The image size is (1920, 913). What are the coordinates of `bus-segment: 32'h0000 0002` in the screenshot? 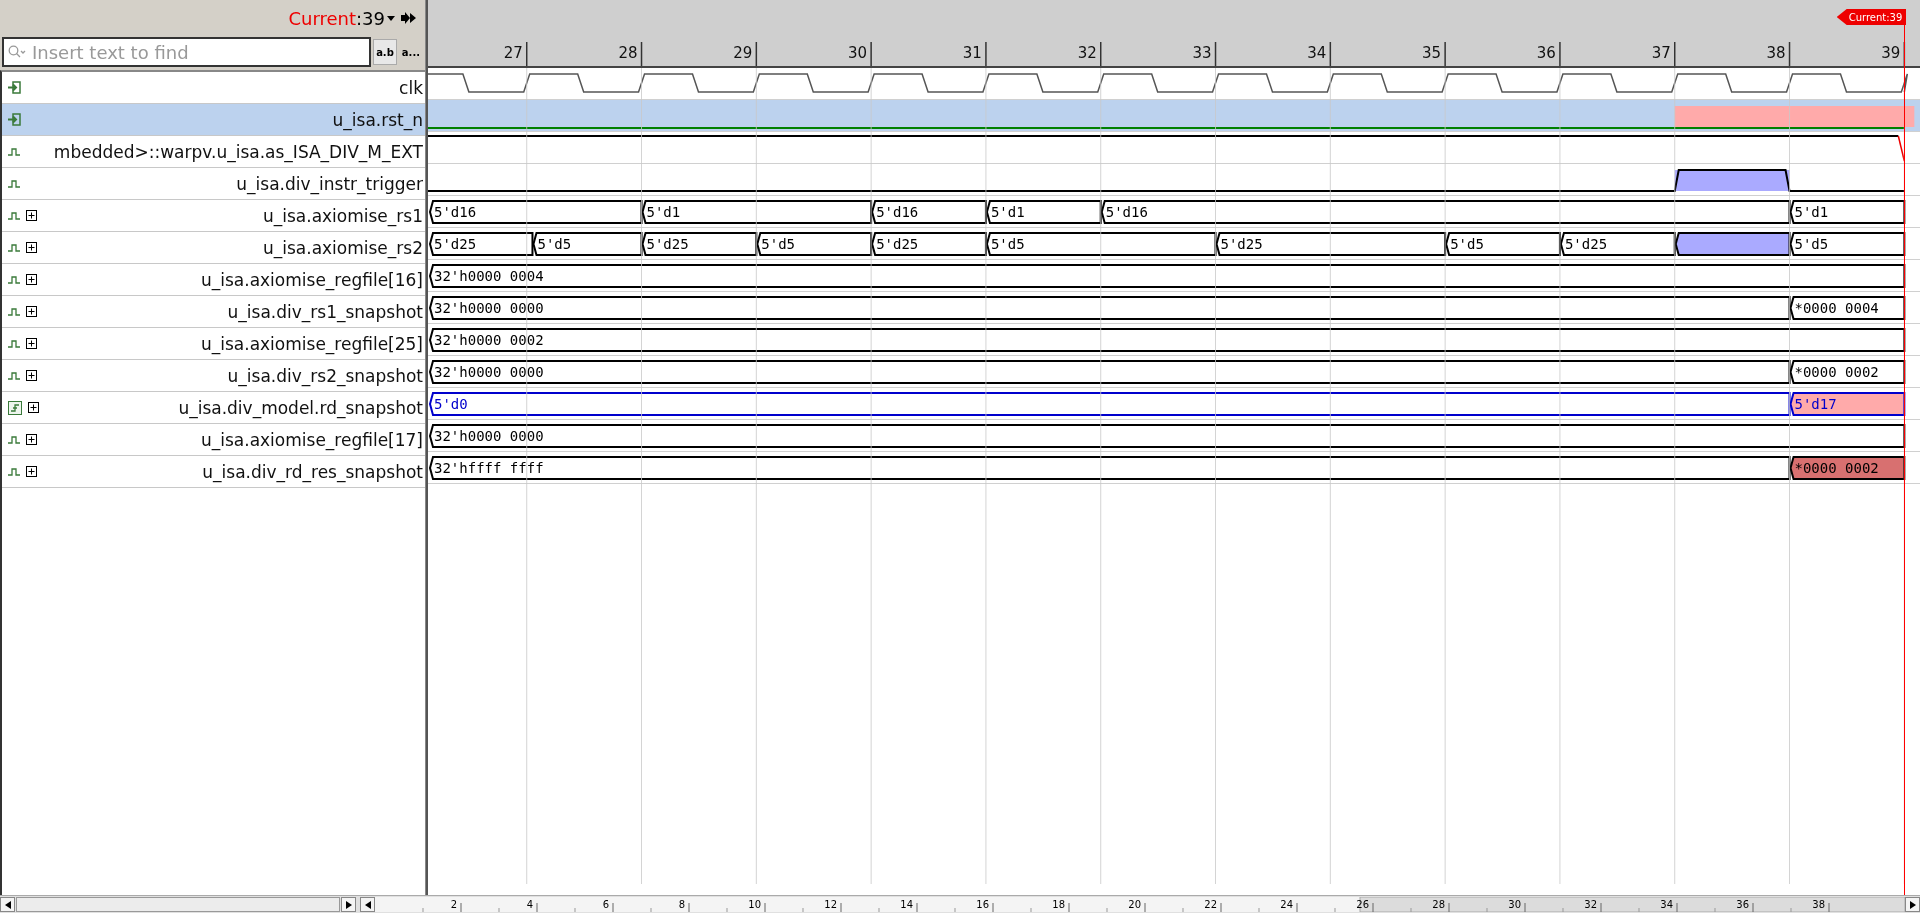 It's located at (1167, 340).